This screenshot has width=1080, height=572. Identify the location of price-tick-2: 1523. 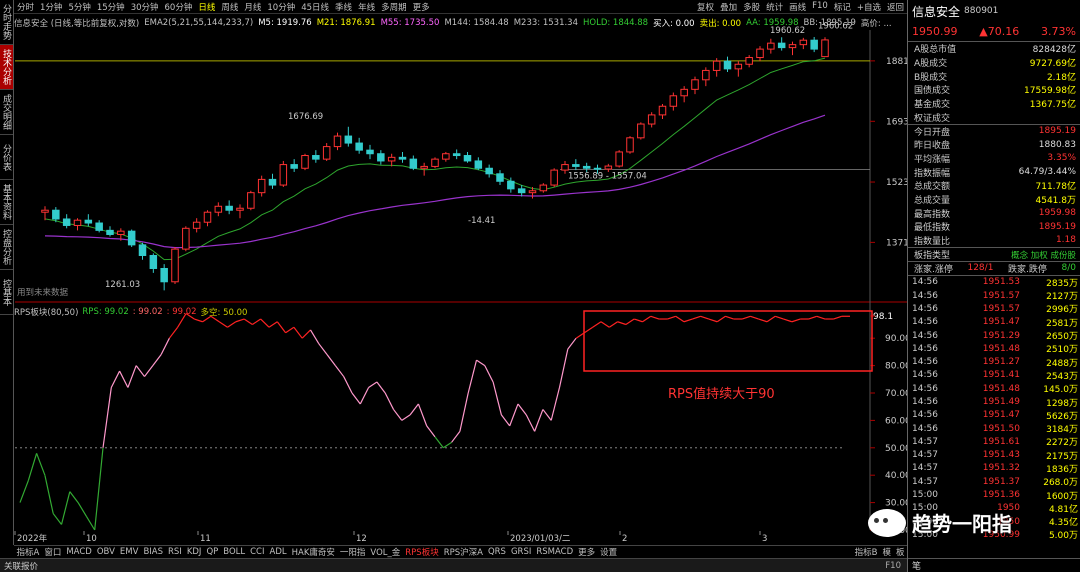
(896, 183).